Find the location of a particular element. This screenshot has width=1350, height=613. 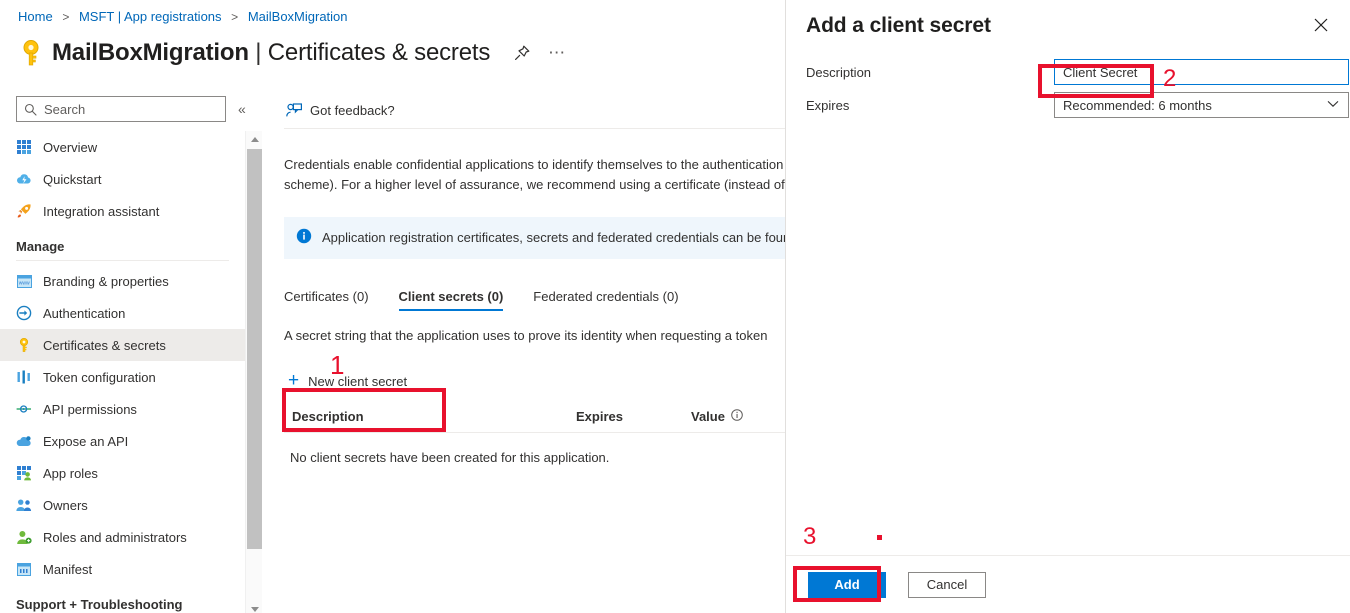

column-header-expires: Expires is located at coordinates (599, 416).